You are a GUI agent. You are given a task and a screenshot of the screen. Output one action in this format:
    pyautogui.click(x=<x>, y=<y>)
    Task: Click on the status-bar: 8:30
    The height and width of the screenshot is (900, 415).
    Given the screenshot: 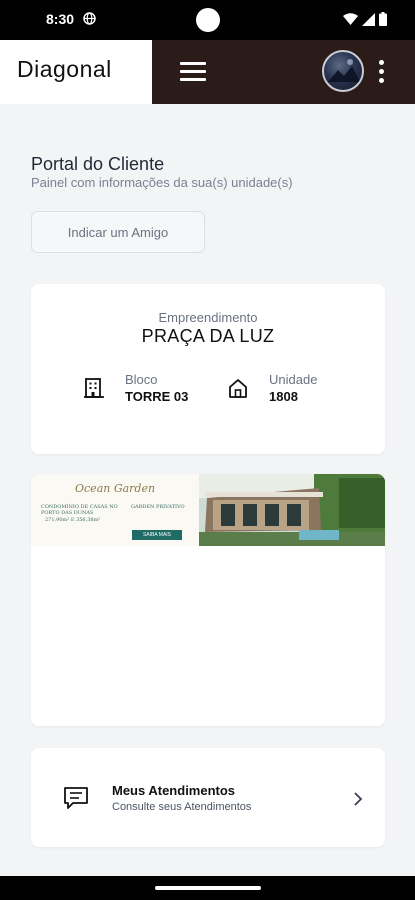 What is the action you would take?
    pyautogui.click(x=207, y=20)
    